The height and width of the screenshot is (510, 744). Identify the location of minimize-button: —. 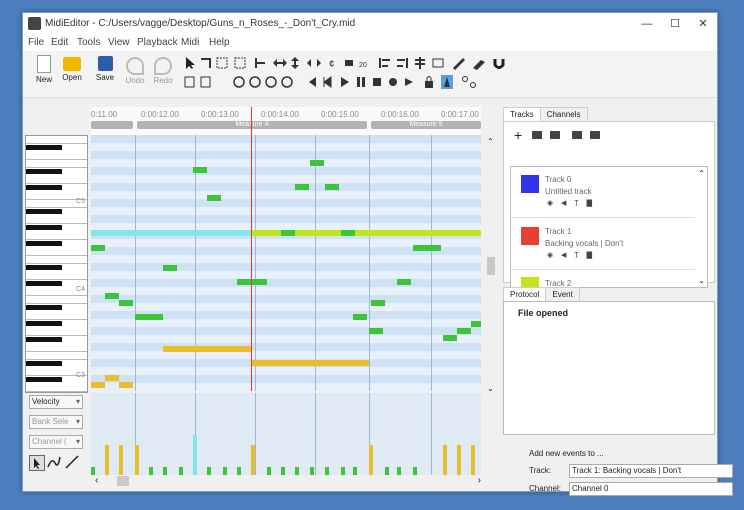
(647, 24).